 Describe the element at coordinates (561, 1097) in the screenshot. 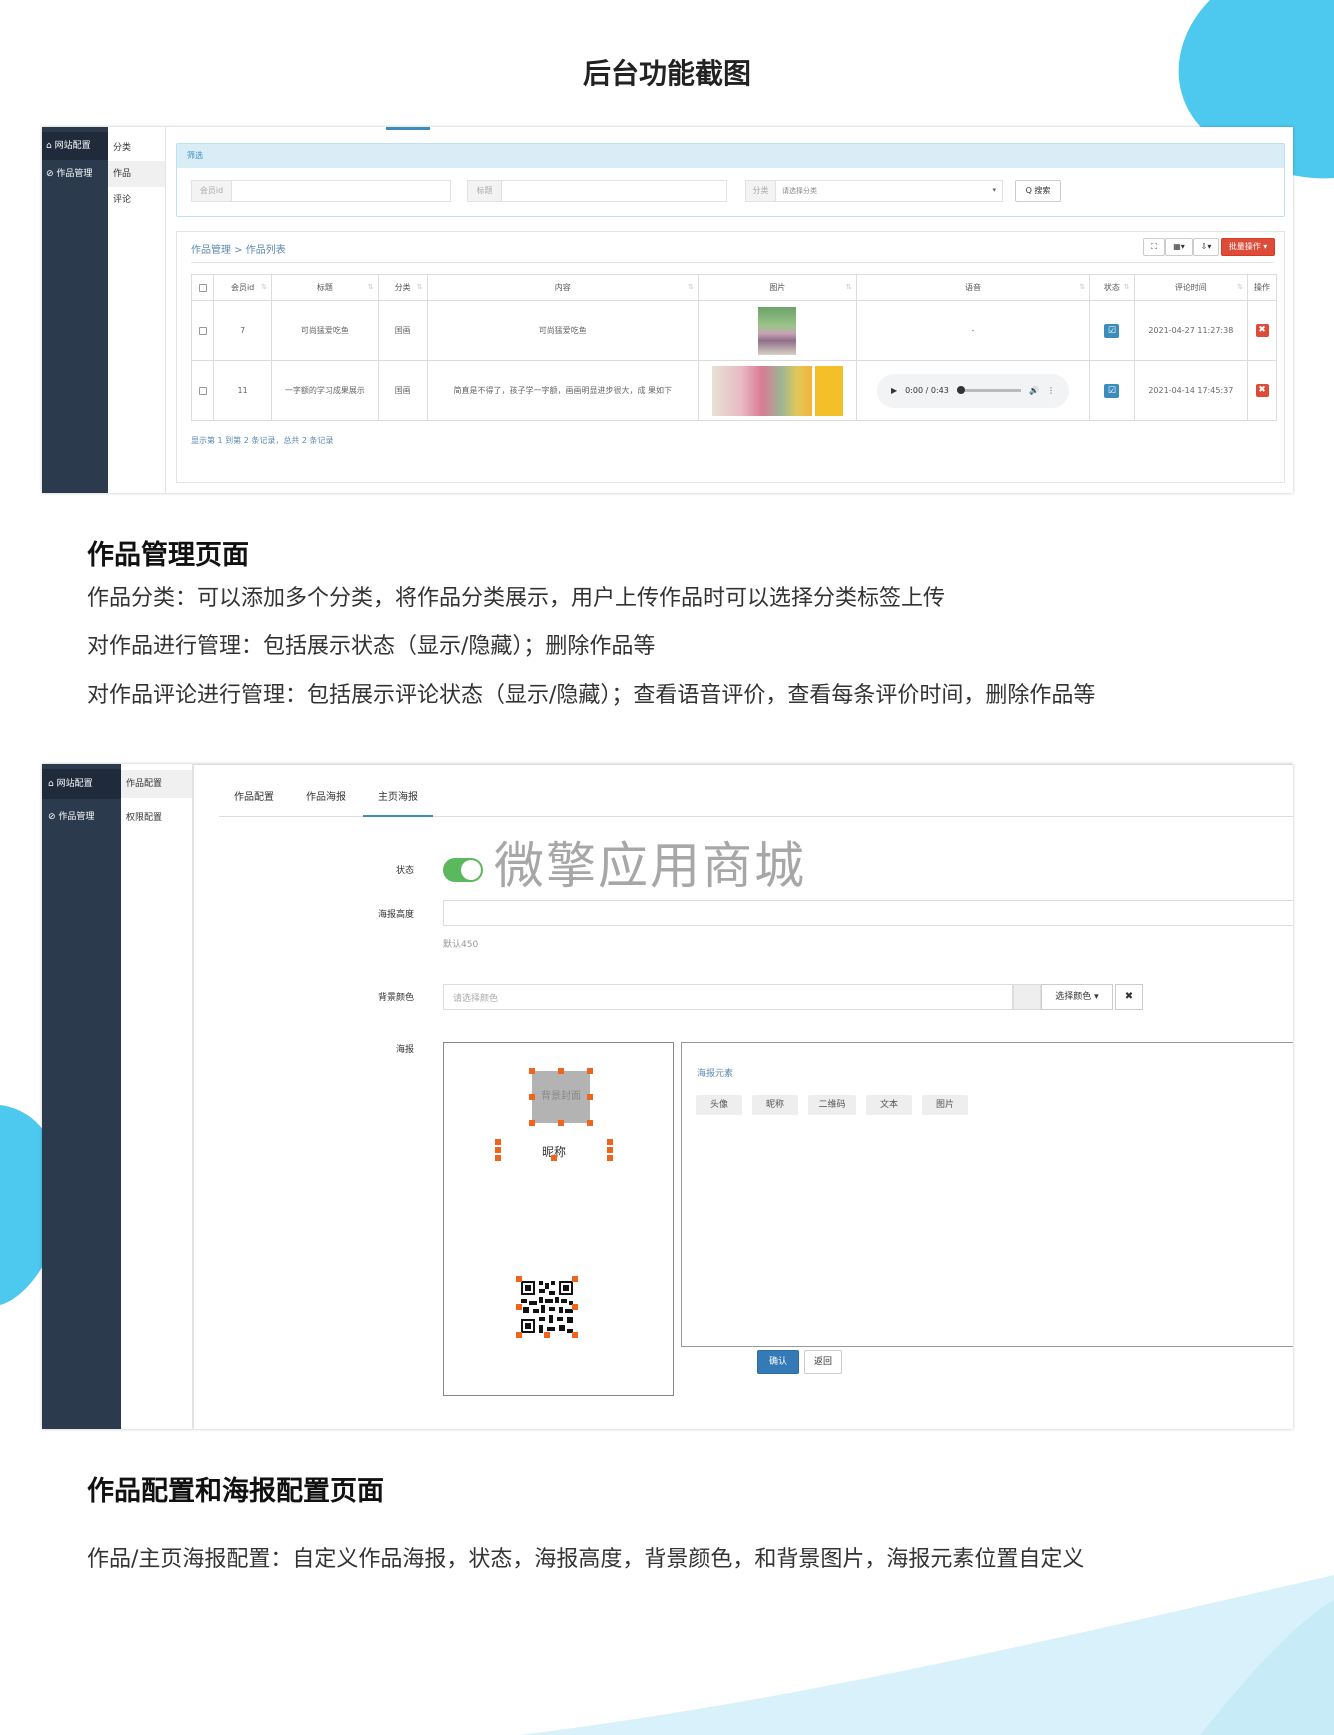

I see `poster-cover: 背景封面` at that location.